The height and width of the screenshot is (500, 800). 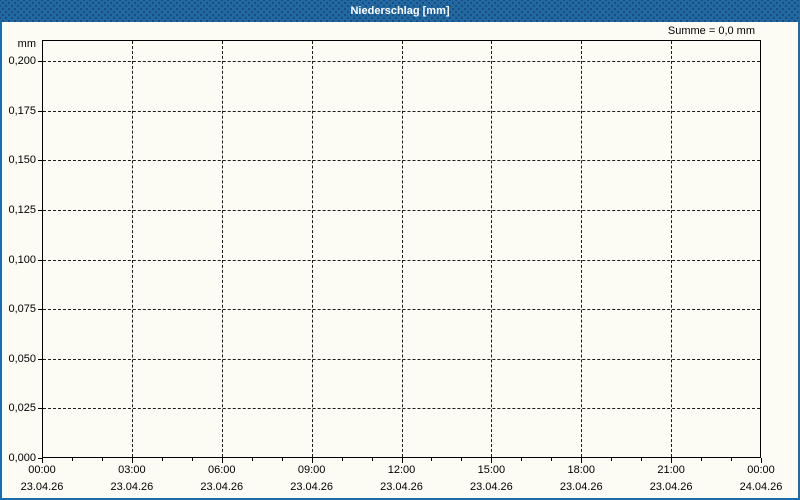 I want to click on window-titlebar: Niederschlag [mm], so click(x=400, y=11).